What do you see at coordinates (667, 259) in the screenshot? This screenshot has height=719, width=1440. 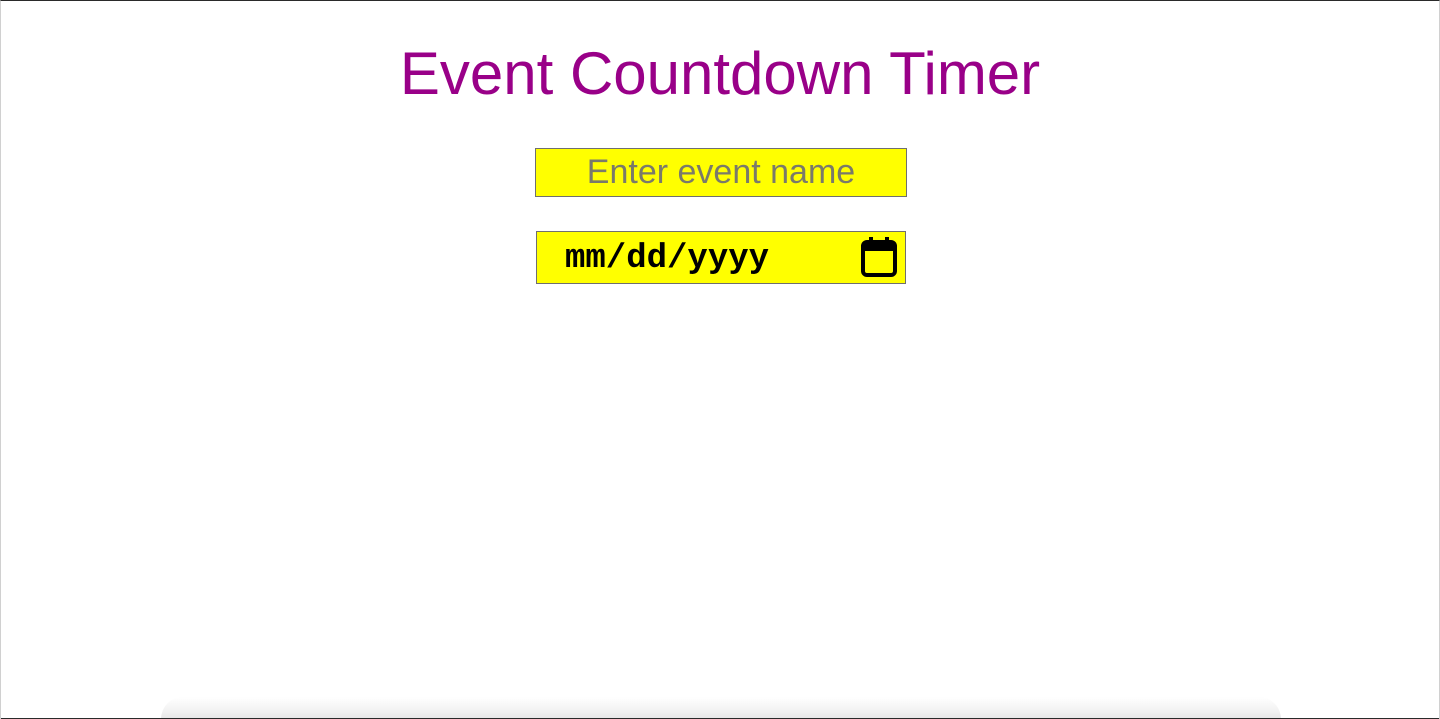 I see `date-format-text: mm/dd/yyyy` at bounding box center [667, 259].